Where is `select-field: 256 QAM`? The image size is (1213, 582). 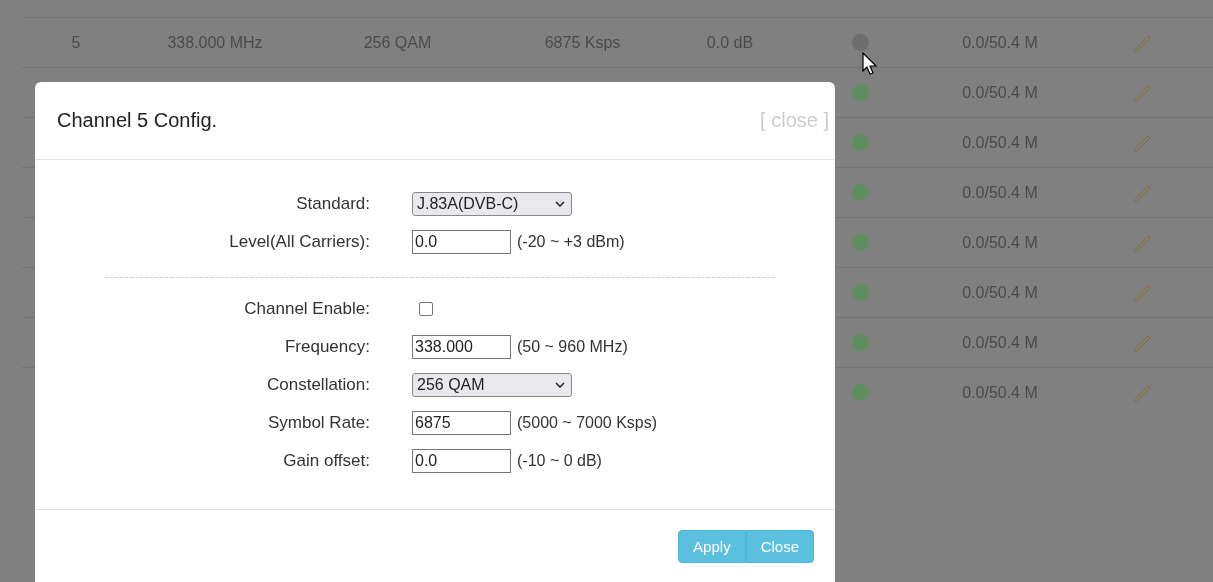 select-field: 256 QAM is located at coordinates (492, 385).